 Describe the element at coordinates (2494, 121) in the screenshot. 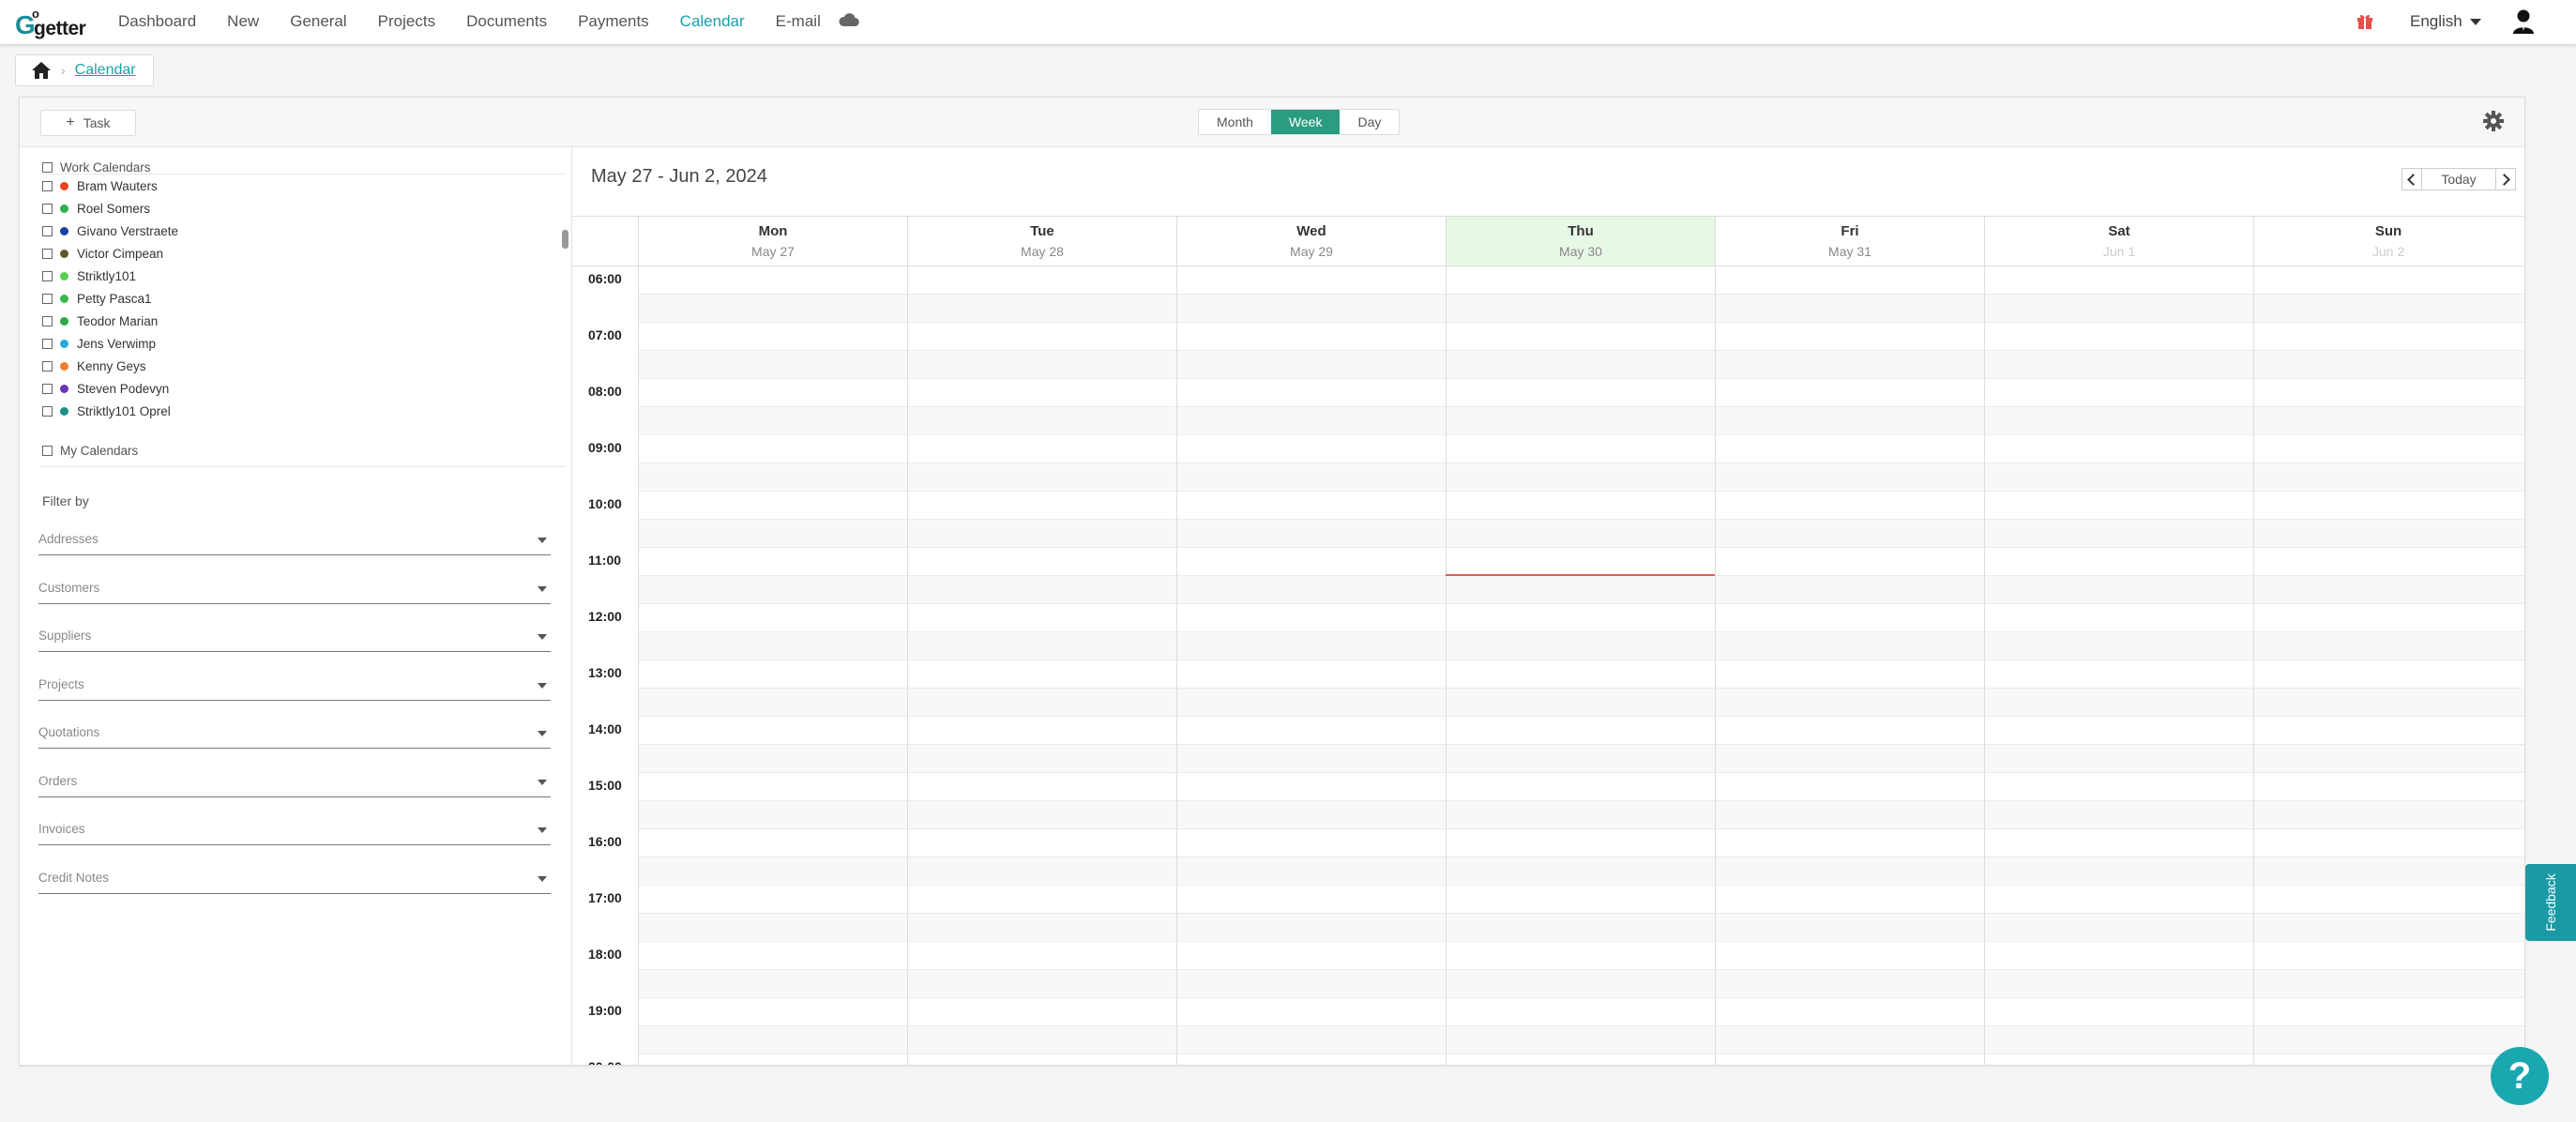

I see `gear-icon` at that location.